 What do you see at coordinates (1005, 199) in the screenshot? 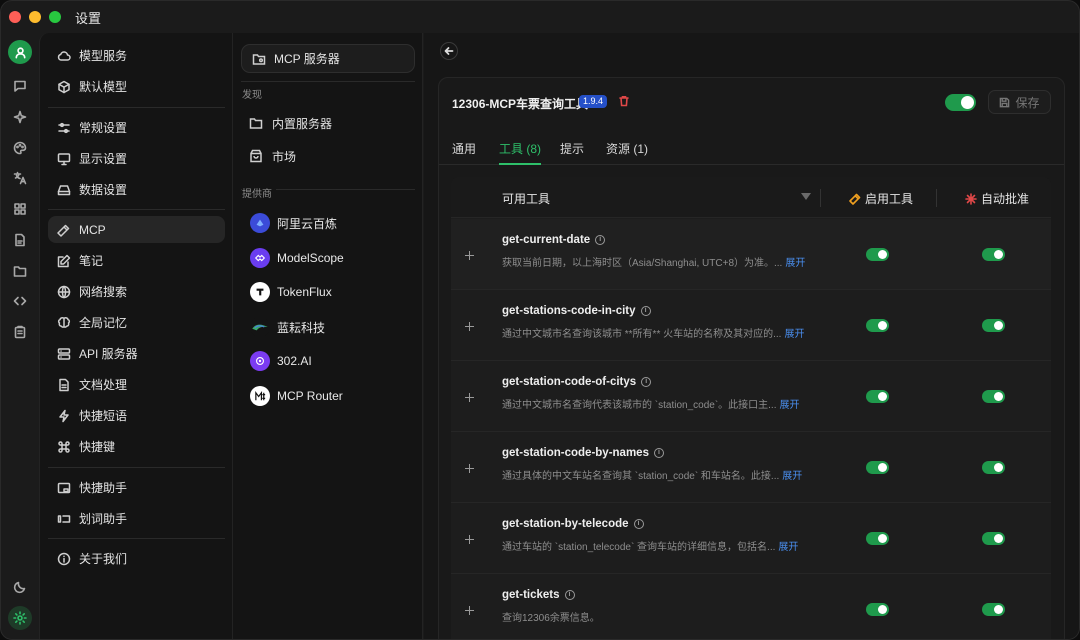
I see `col-auto-approve-label: 自动批准` at bounding box center [1005, 199].